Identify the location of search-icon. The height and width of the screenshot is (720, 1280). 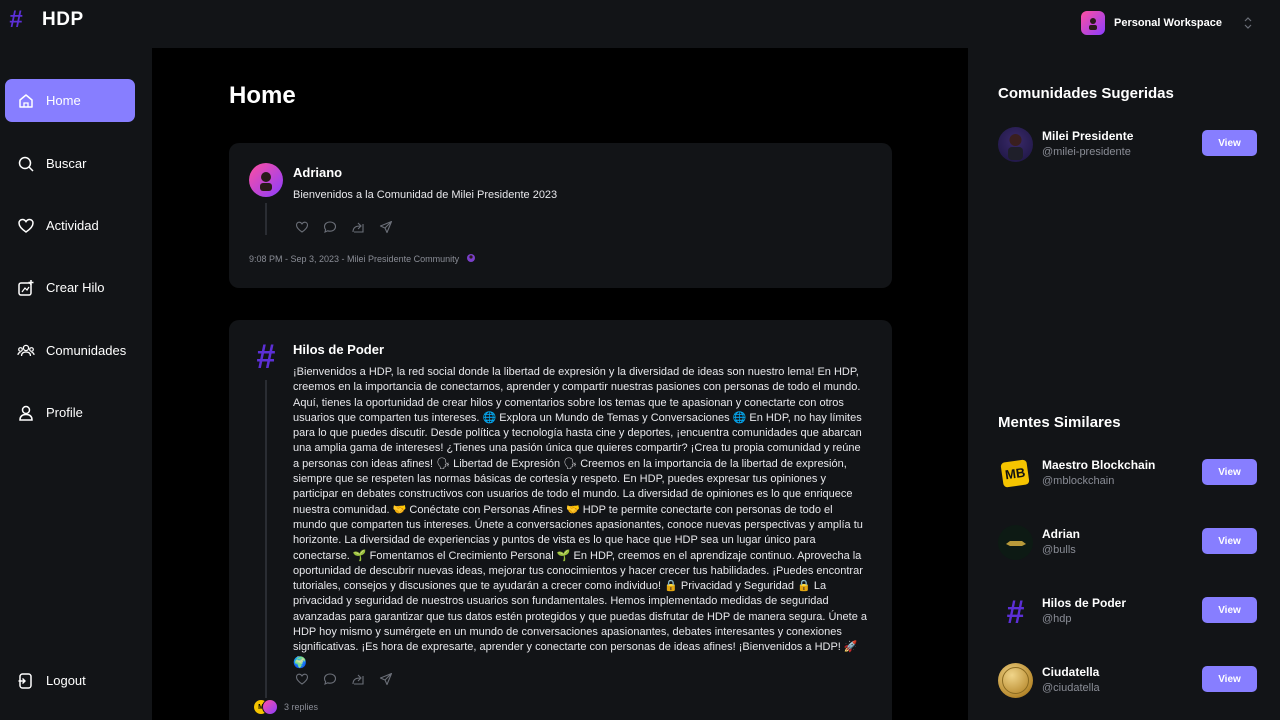
(26, 164).